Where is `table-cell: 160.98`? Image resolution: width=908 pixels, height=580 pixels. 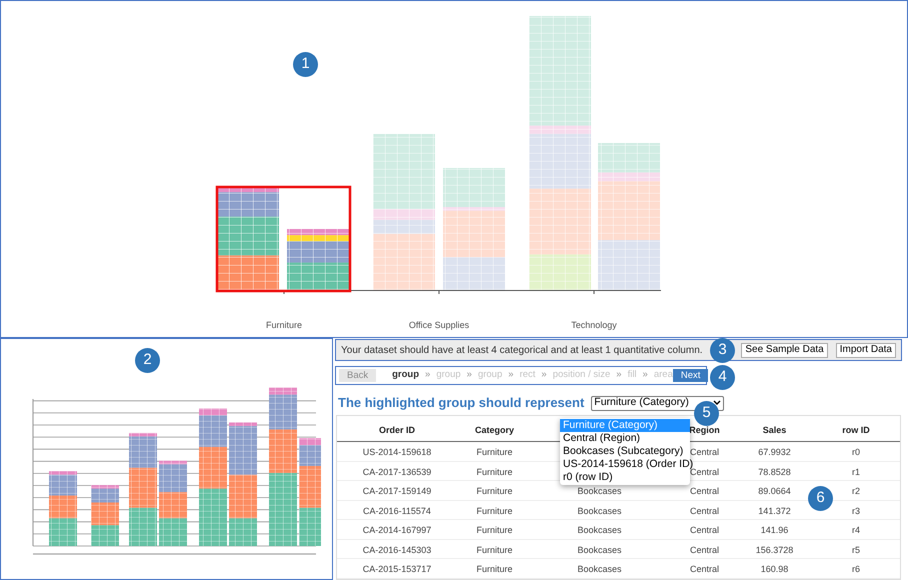
table-cell: 160.98 is located at coordinates (774, 569).